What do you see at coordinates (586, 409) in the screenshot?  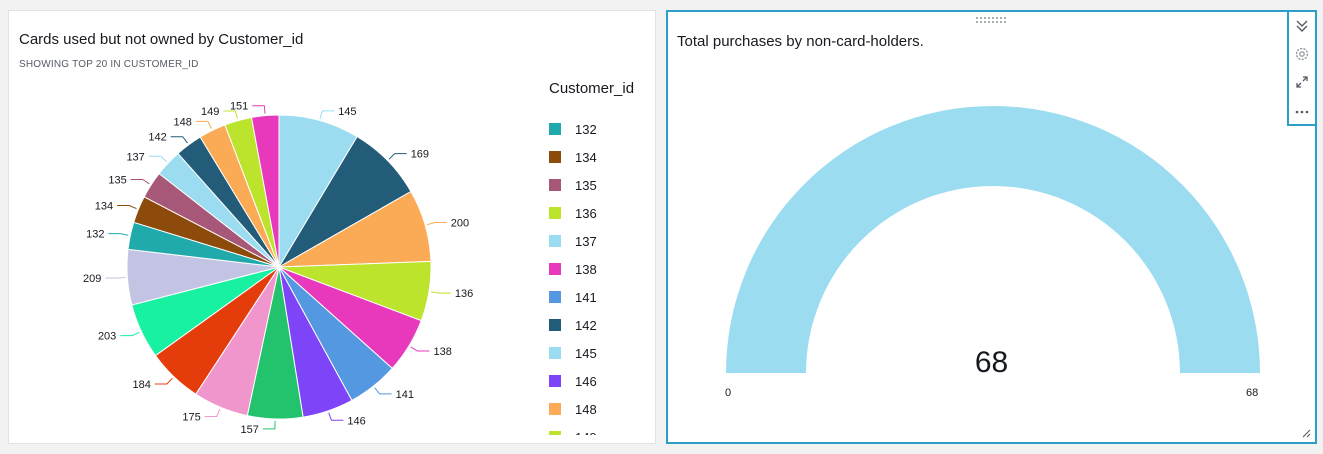 I see `legend-label: 148` at bounding box center [586, 409].